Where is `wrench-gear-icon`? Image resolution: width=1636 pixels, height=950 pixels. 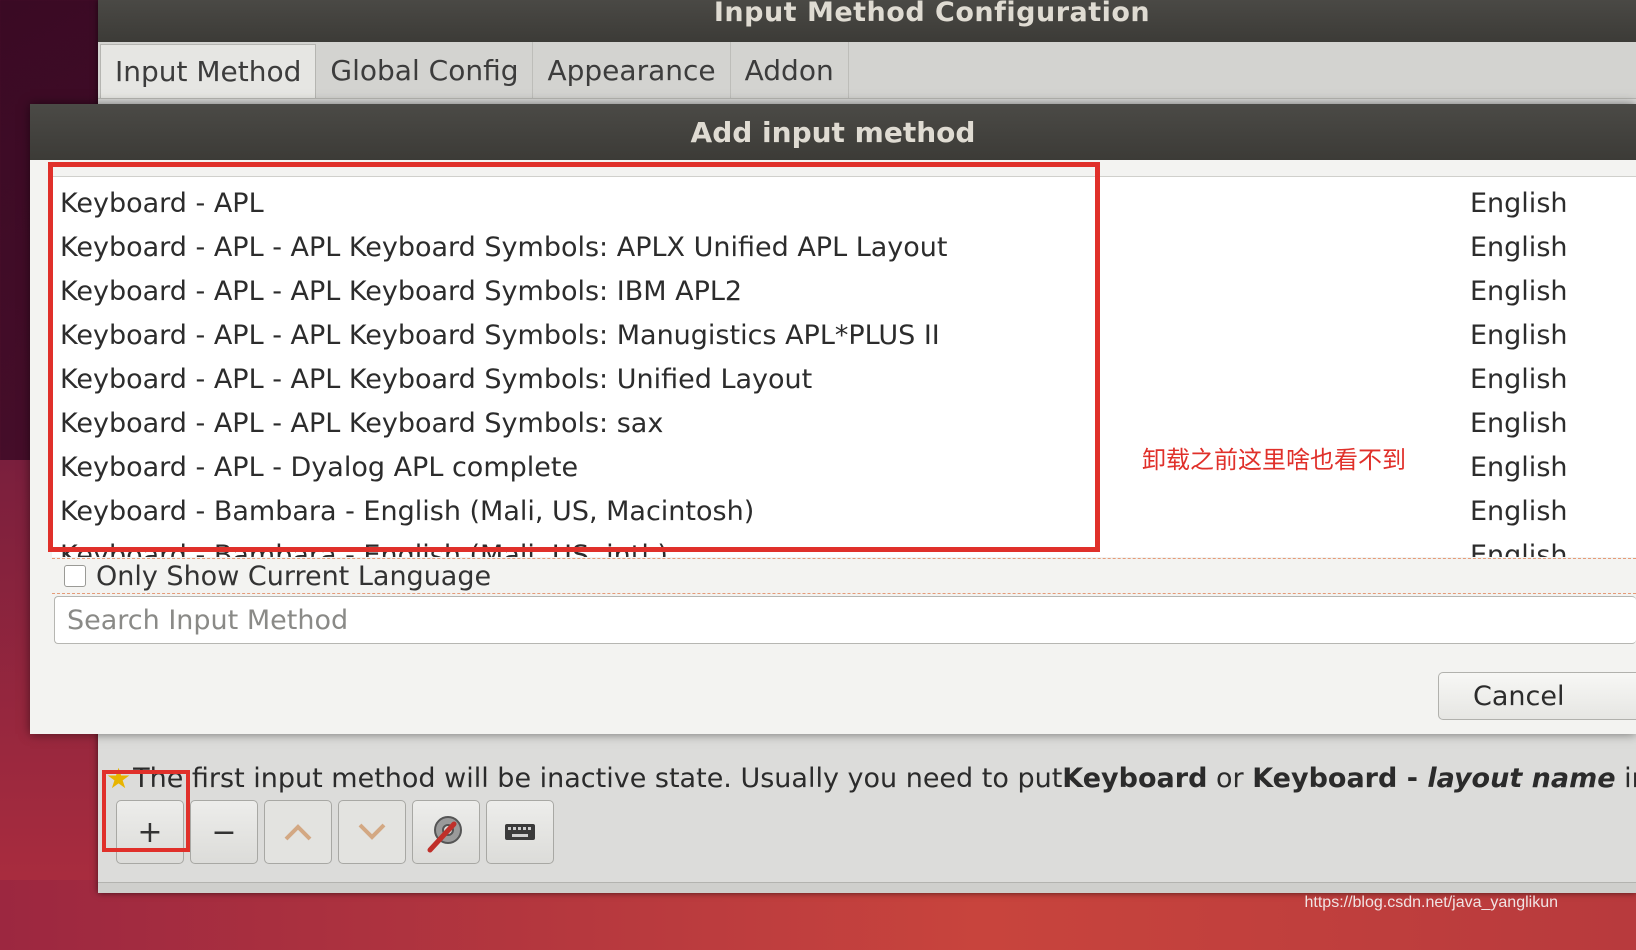
wrench-gear-icon is located at coordinates (444, 834).